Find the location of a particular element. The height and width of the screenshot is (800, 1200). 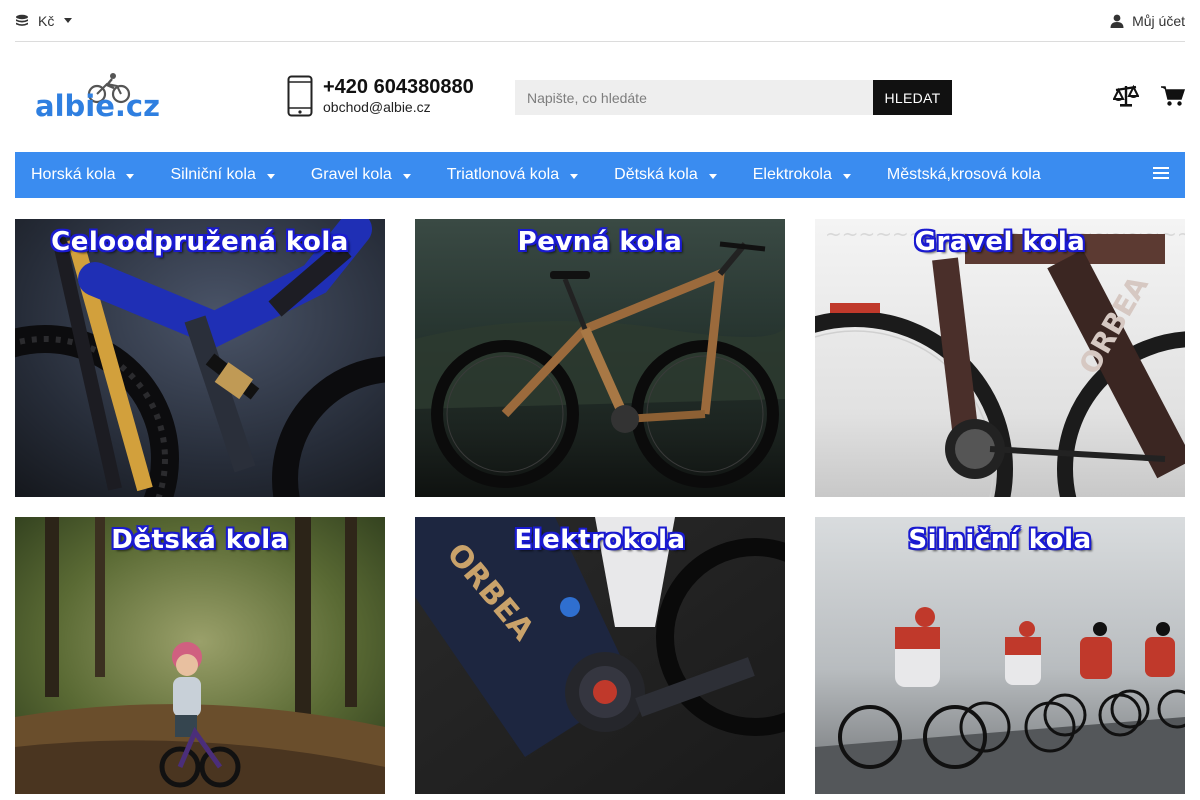

logo: albie.cz is located at coordinates (102, 98).